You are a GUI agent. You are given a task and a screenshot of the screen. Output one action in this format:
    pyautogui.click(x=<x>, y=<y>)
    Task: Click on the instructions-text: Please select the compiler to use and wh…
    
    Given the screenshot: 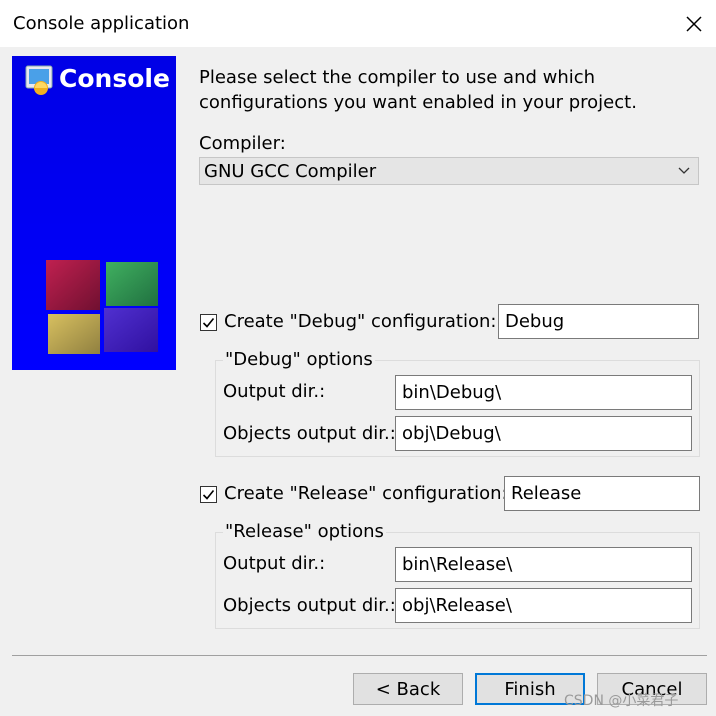 What is the action you would take?
    pyautogui.click(x=418, y=90)
    